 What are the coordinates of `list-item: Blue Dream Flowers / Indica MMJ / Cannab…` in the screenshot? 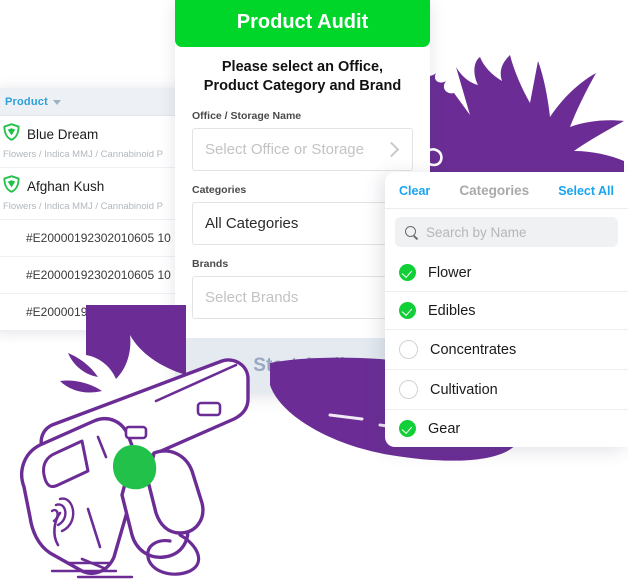 It's located at (98, 142).